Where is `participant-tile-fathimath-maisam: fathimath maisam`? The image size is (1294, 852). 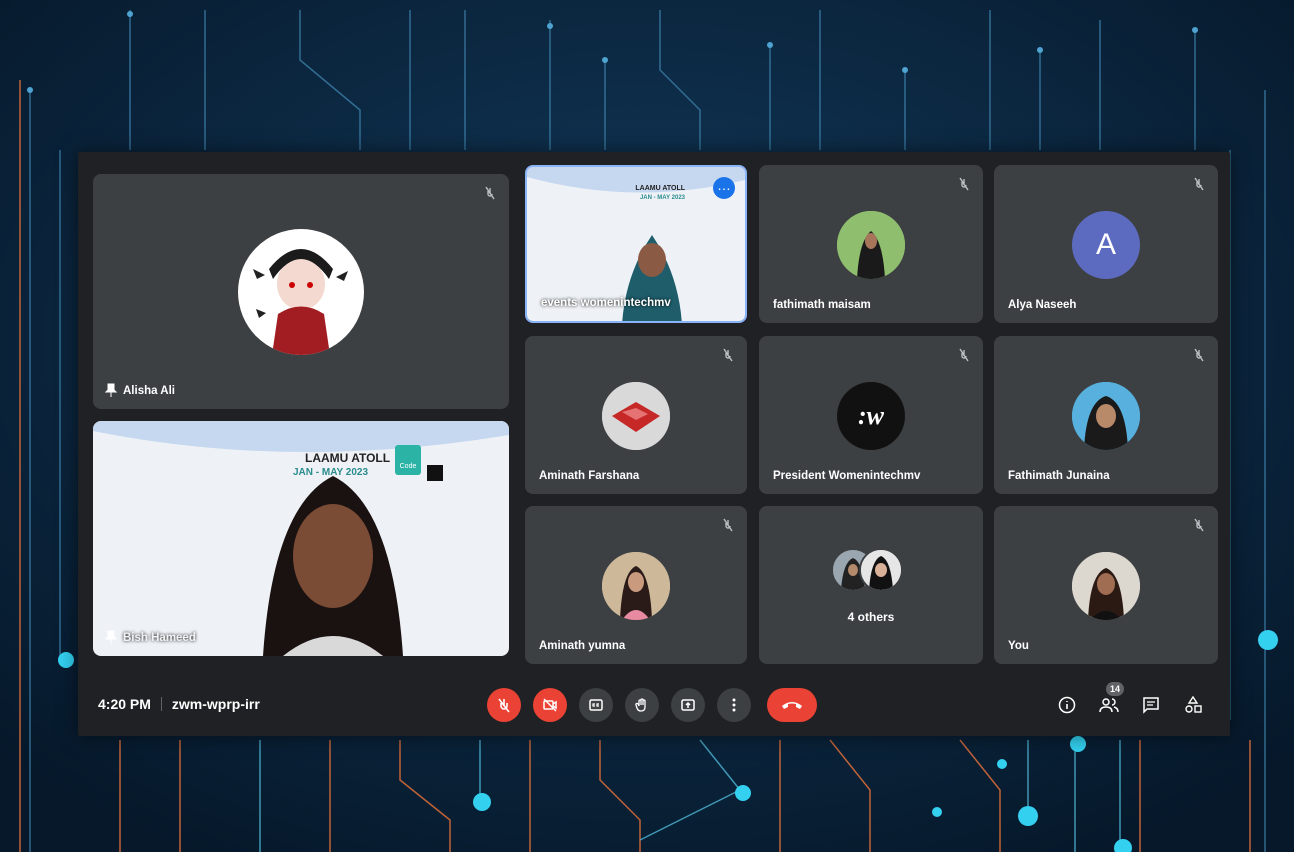
participant-tile-fathimath-maisam: fathimath maisam is located at coordinates (871, 244).